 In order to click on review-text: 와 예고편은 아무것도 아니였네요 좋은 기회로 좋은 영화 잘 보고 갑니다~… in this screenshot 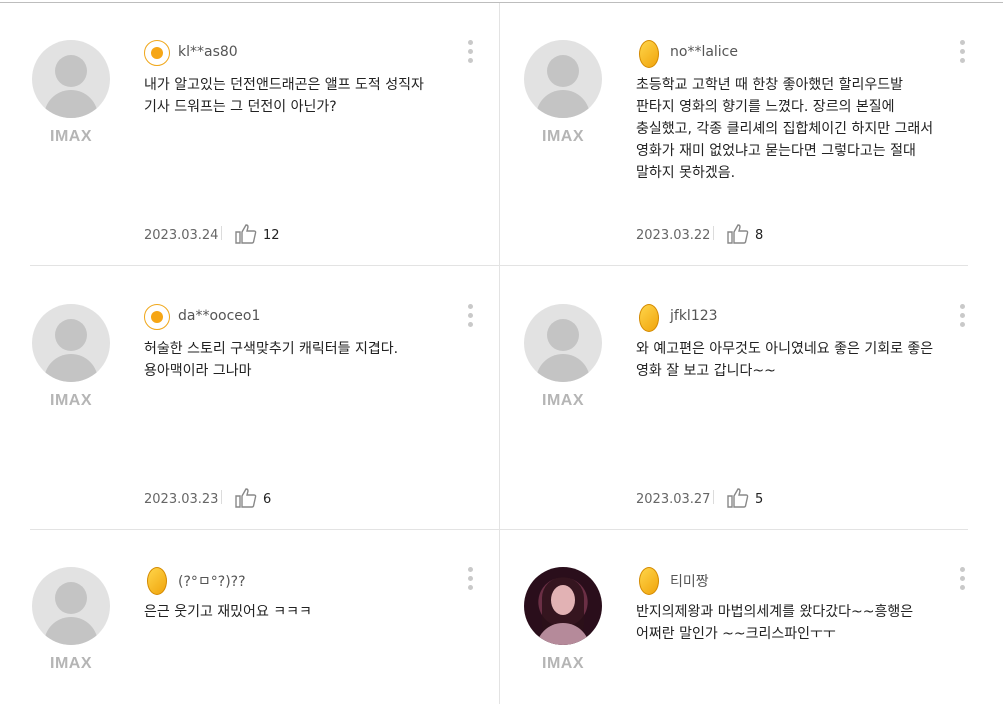, I will do `click(785, 360)`.